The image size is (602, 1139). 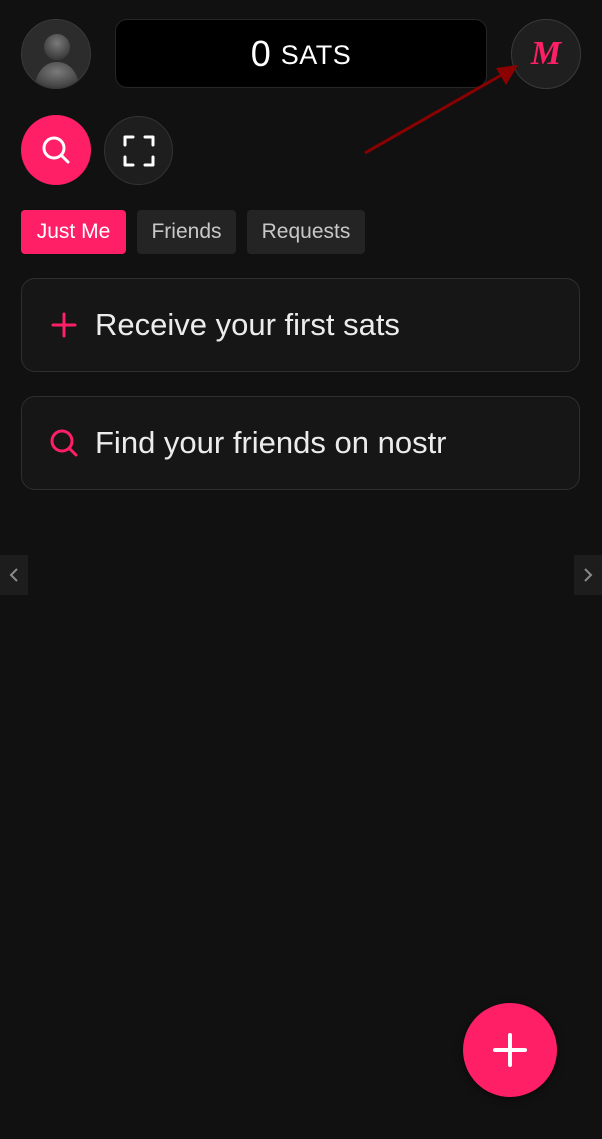 I want to click on previous-arrow, so click(x=14, y=575).